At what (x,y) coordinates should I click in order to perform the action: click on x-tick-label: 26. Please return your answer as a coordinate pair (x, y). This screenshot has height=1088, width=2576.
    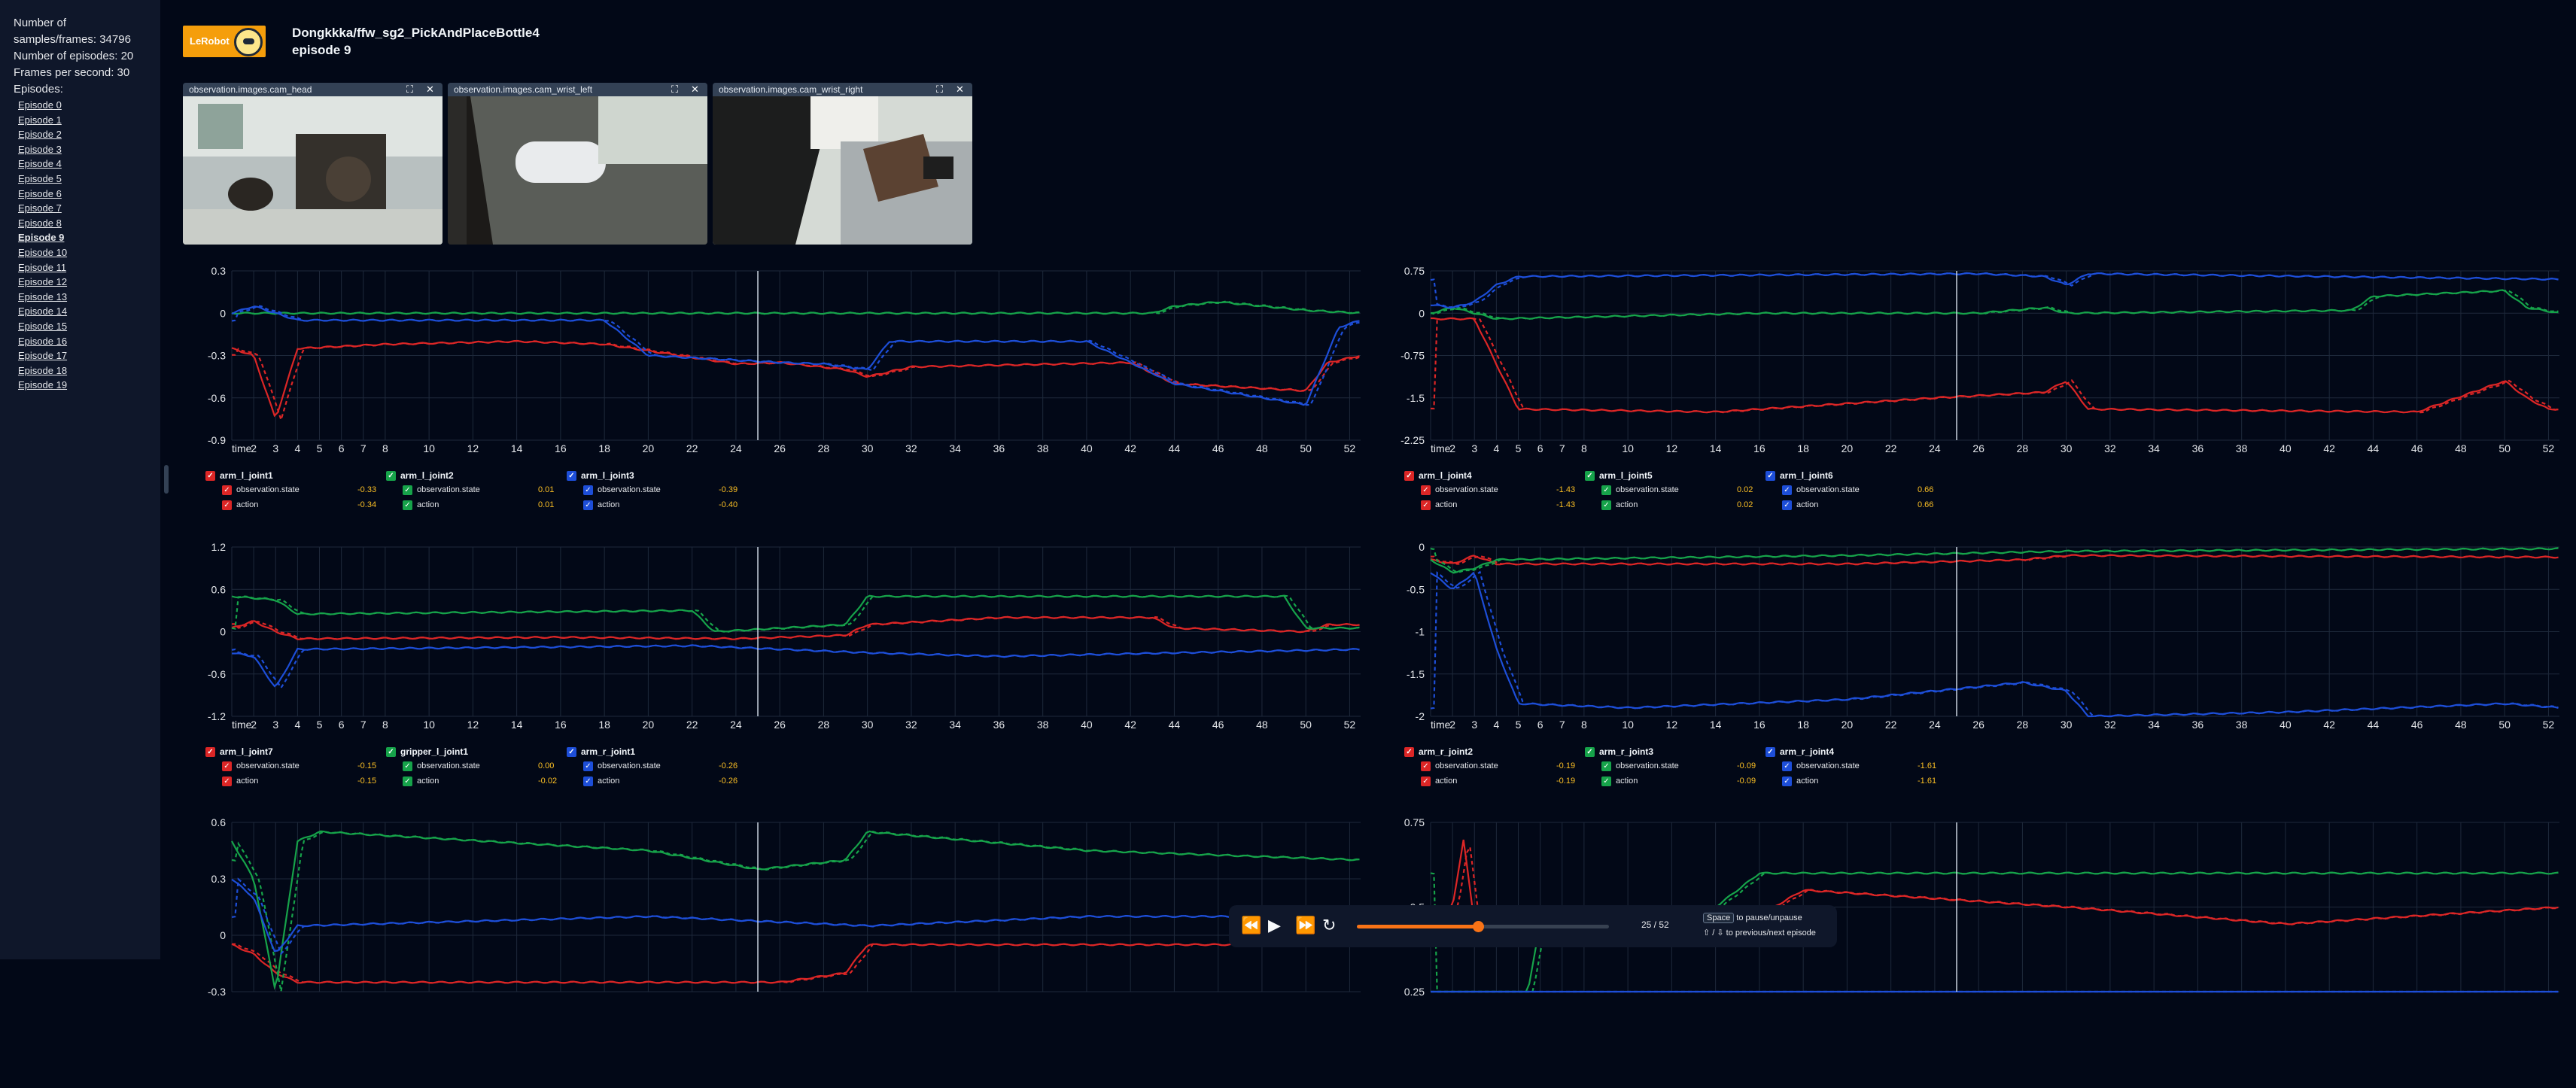
    Looking at the image, I should click on (780, 725).